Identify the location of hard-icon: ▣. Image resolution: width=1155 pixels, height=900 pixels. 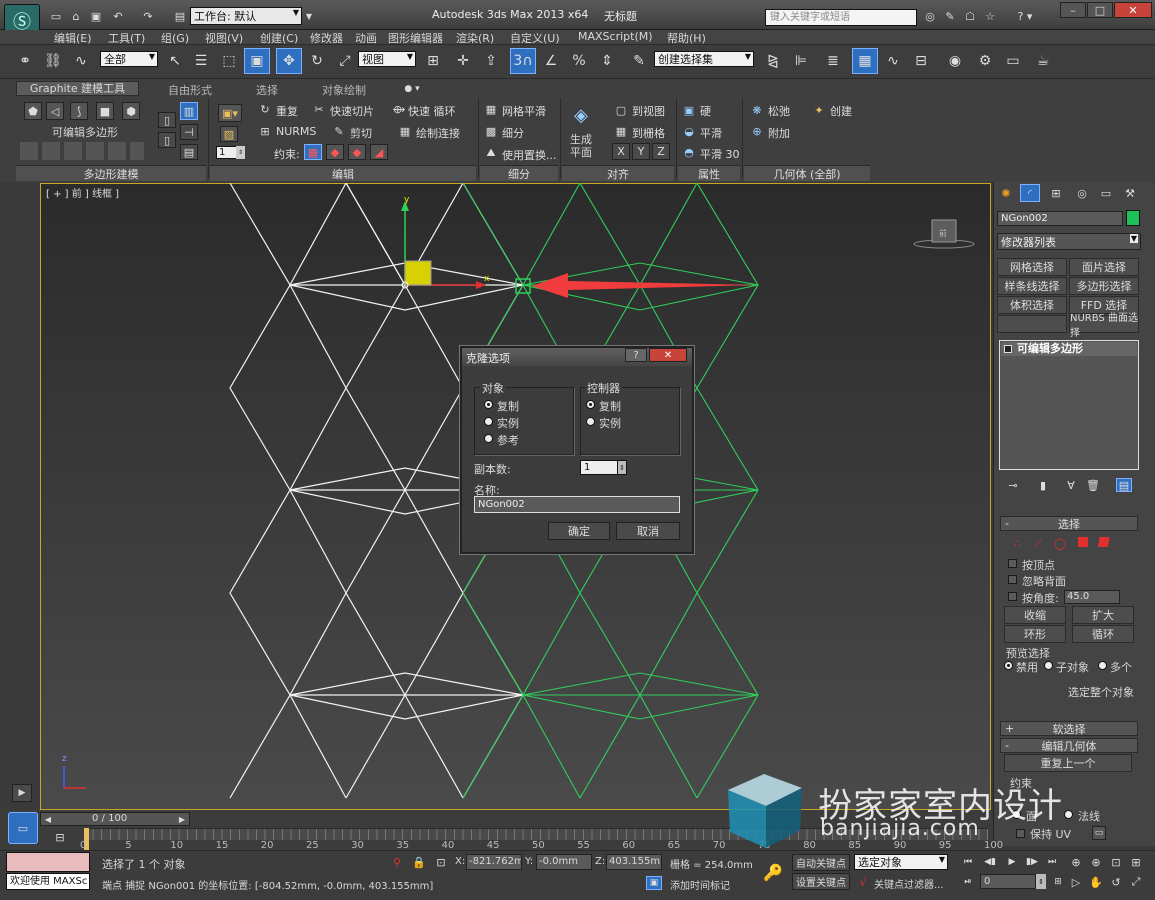
(689, 110).